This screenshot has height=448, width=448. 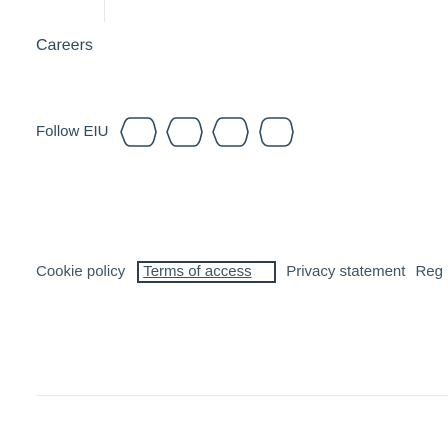 I want to click on follow-section: Follow EIU, so click(x=169, y=132).